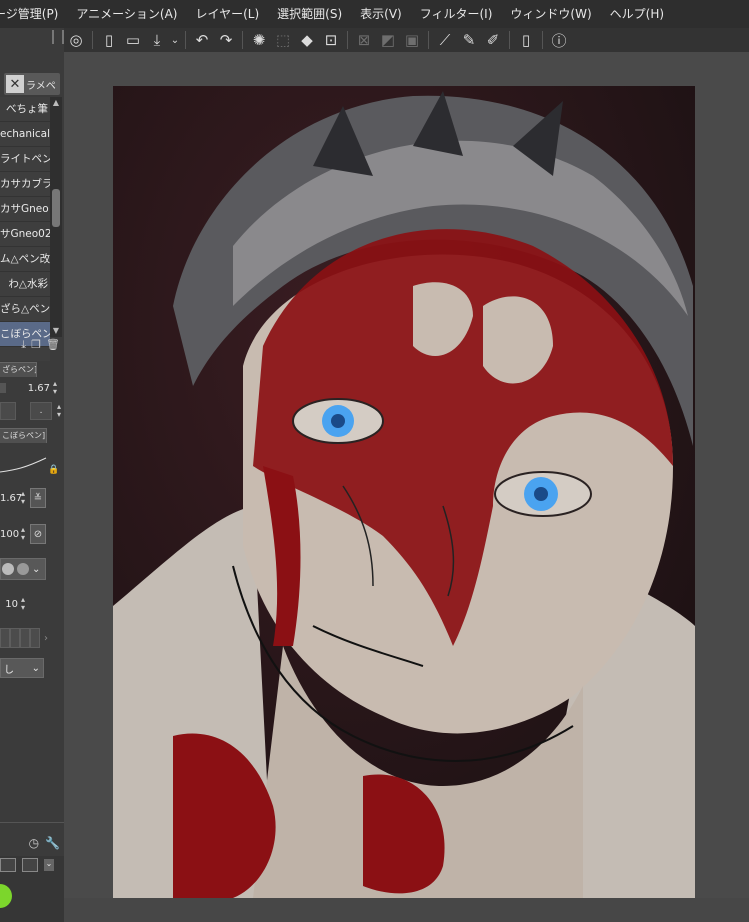 The height and width of the screenshot is (922, 749). Describe the element at coordinates (53, 347) in the screenshot. I see `trash-icon: 🗑` at that location.